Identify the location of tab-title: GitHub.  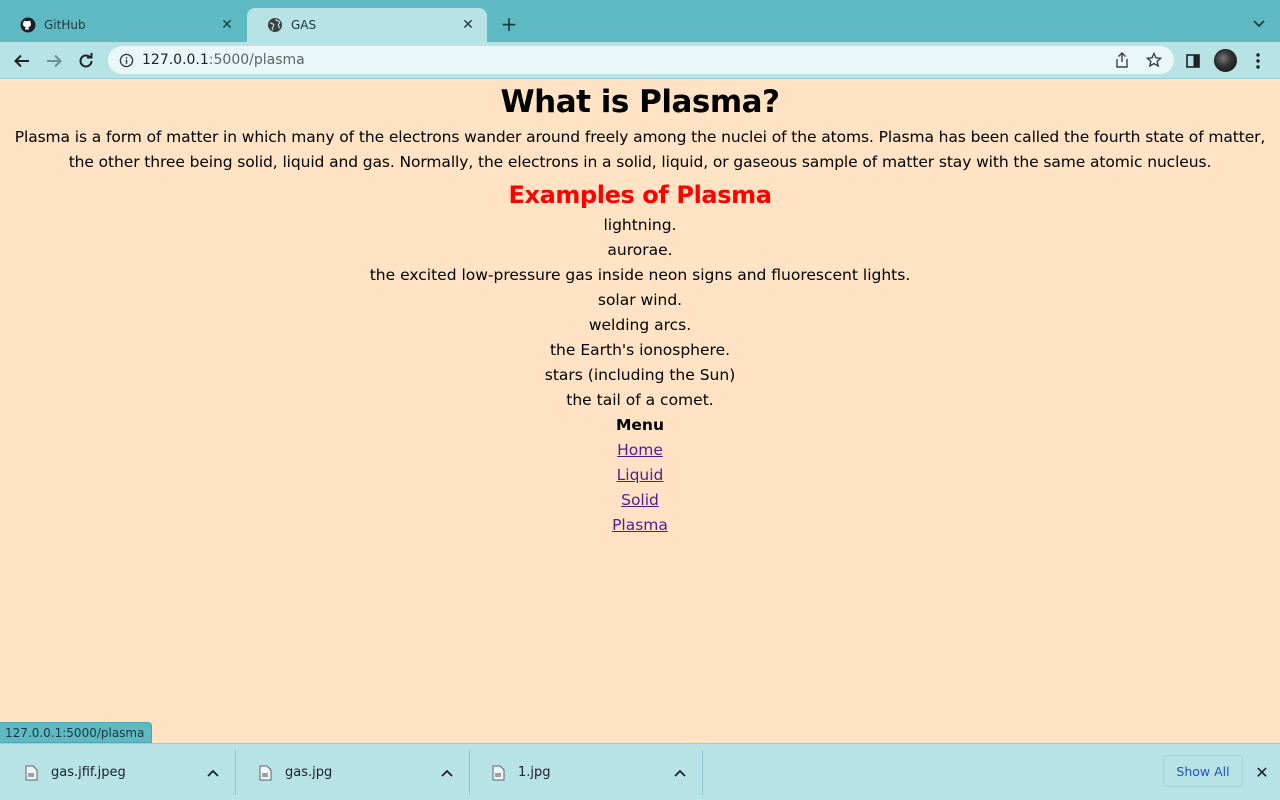
(65, 25).